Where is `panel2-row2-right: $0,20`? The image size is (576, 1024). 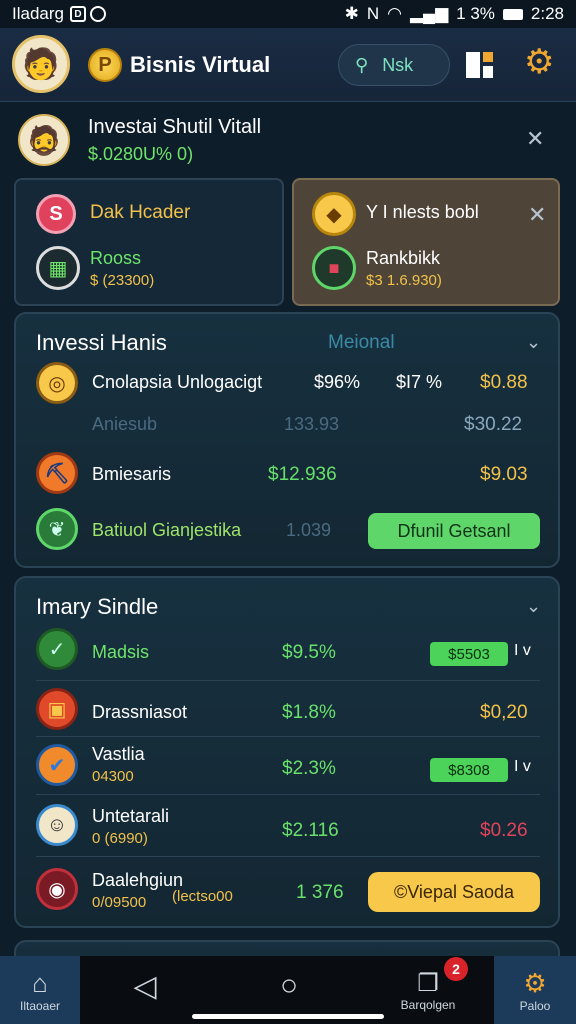
panel2-row2-right: $0,20 is located at coordinates (504, 712).